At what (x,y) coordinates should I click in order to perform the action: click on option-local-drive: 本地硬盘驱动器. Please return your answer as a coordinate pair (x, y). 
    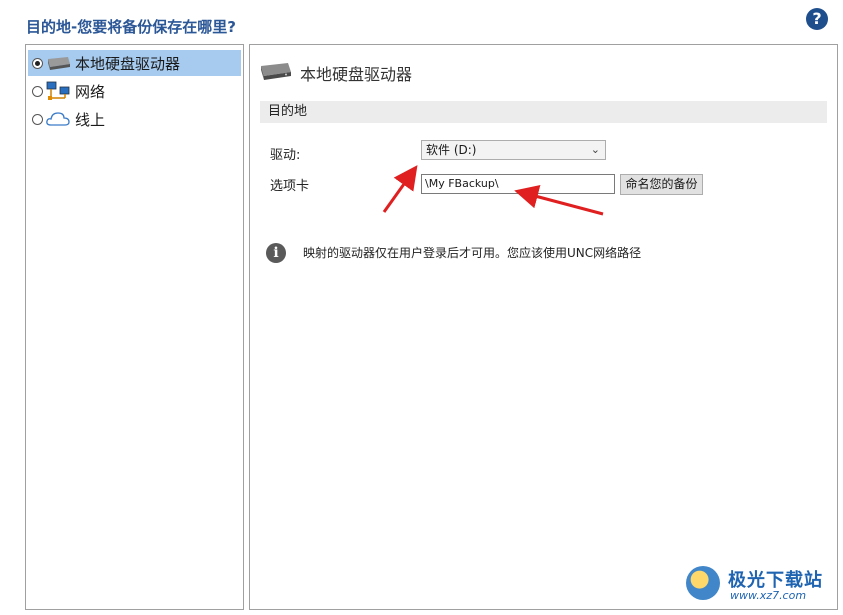
    Looking at the image, I should click on (134, 63).